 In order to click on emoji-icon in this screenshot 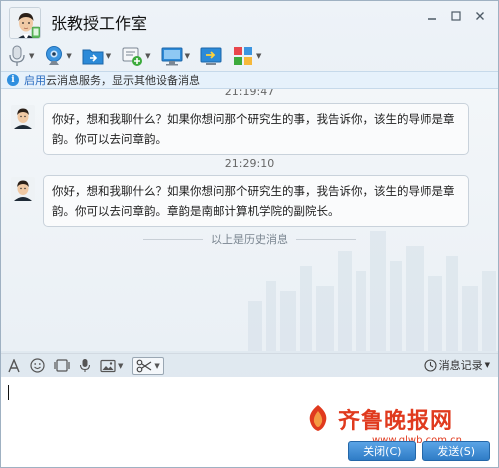, I will do `click(37, 365)`.